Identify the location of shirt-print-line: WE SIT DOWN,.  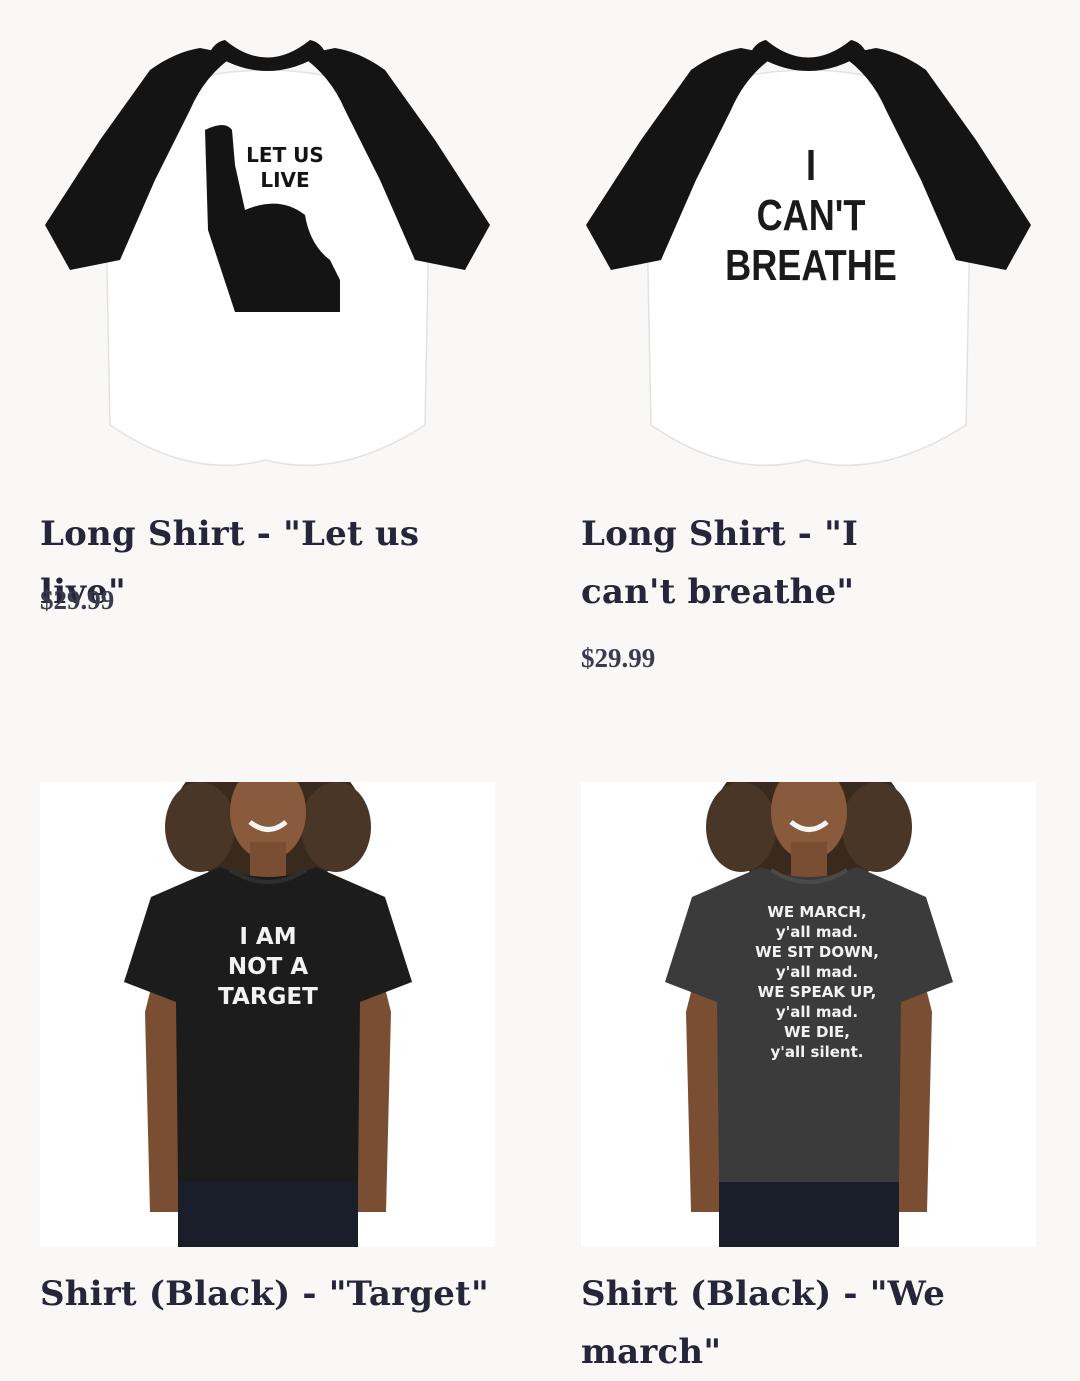
(817, 952).